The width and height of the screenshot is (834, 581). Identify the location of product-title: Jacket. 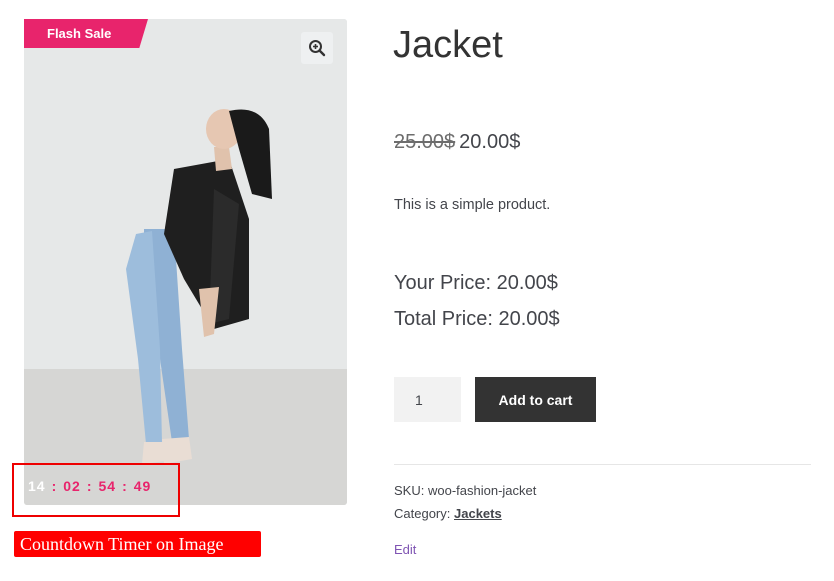
(448, 45).